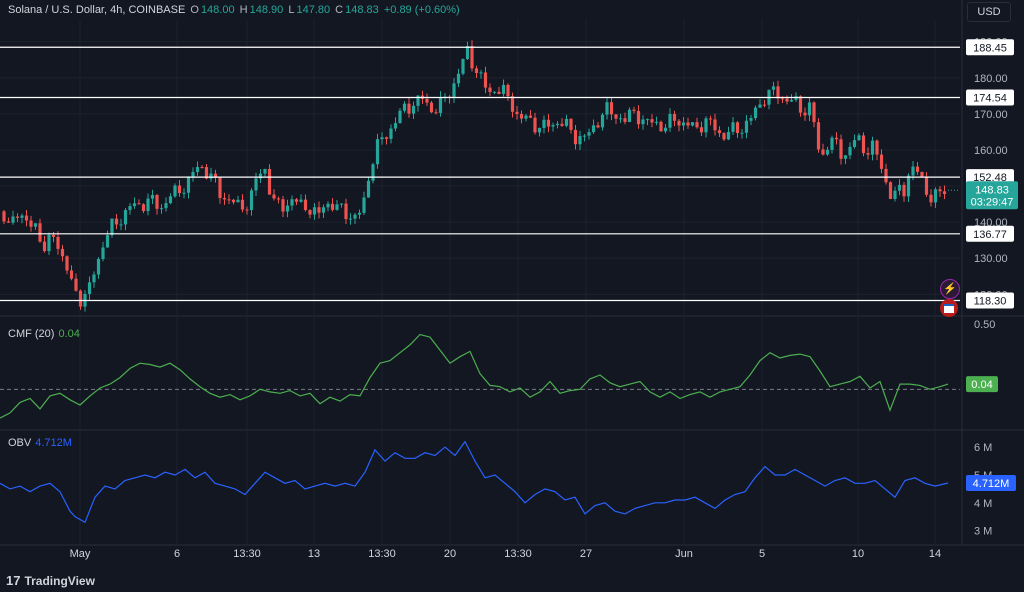 Image resolution: width=1024 pixels, height=592 pixels. What do you see at coordinates (949, 308) in the screenshot?
I see `us-flag-icon` at bounding box center [949, 308].